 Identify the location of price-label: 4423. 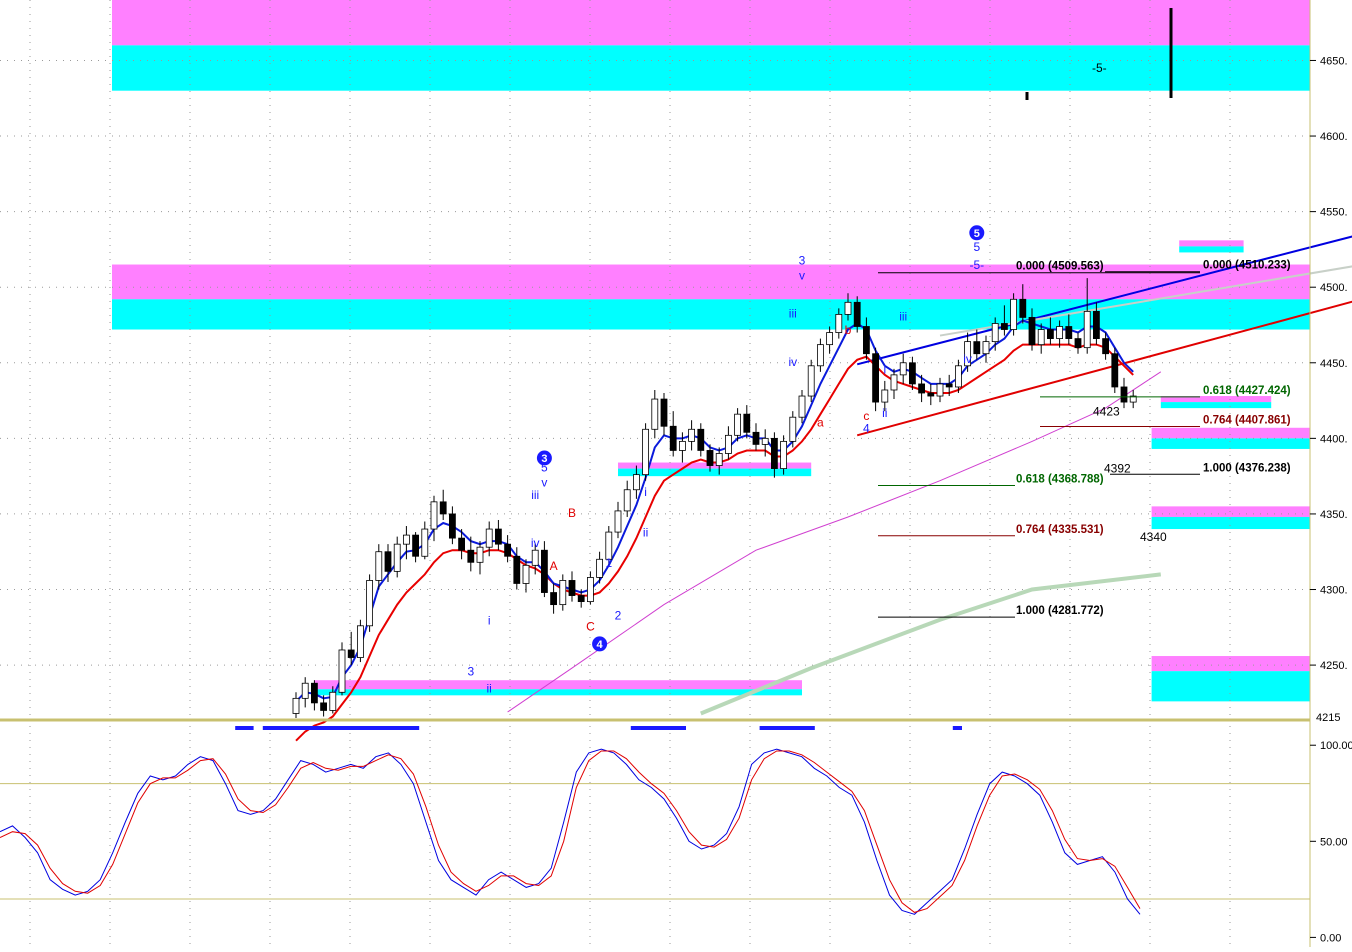
(1106, 412).